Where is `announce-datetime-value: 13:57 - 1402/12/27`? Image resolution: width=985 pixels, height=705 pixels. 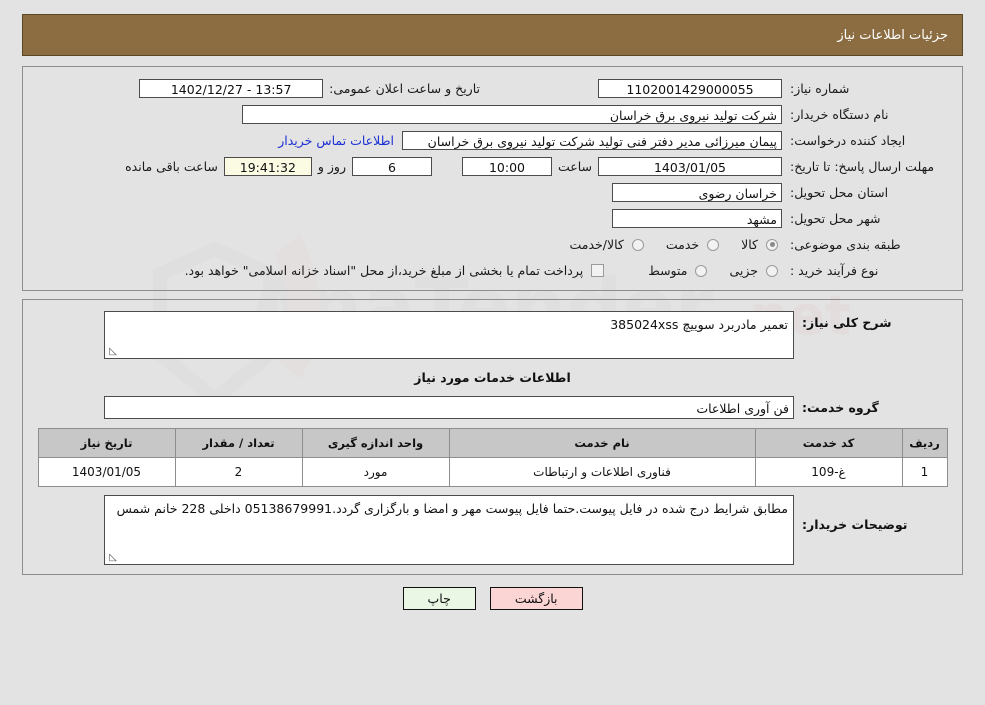 announce-datetime-value: 13:57 - 1402/12/27 is located at coordinates (231, 88).